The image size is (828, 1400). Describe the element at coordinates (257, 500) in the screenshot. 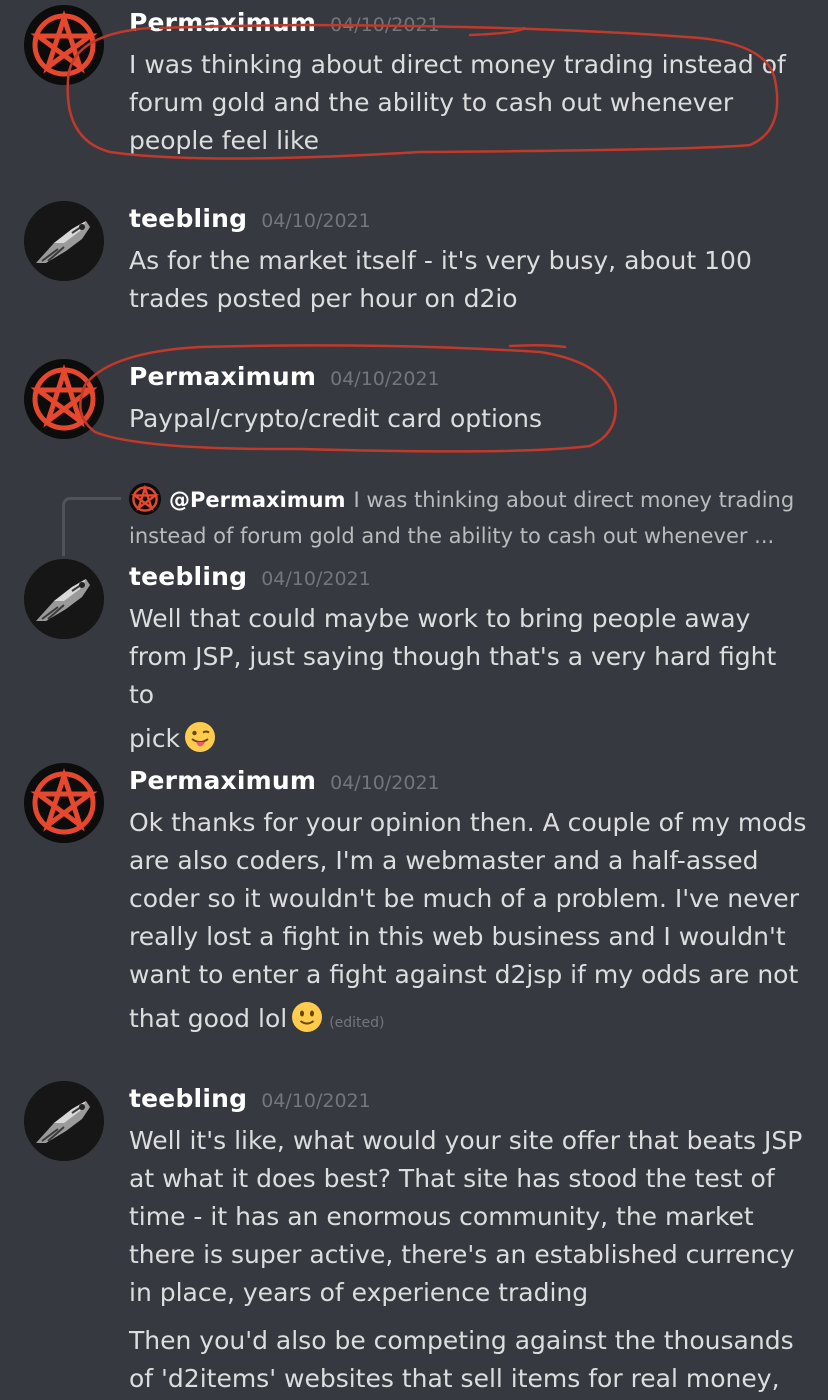

I see `reply-mention: @Permaximum` at that location.